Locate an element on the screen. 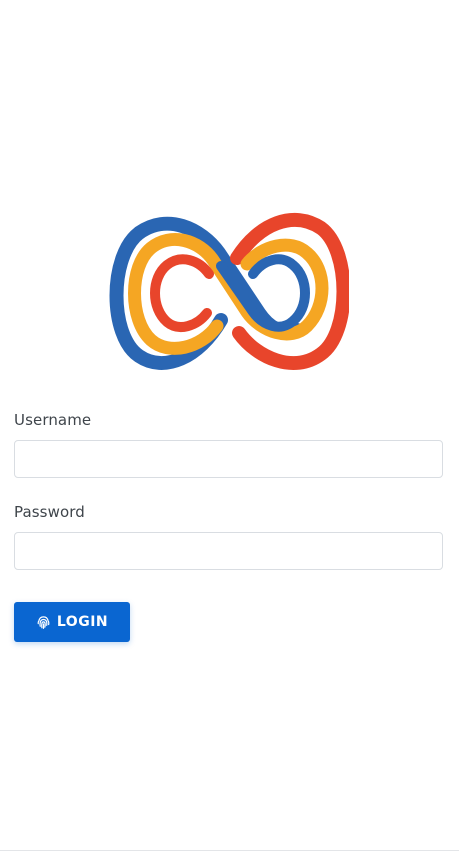 This screenshot has width=459, height=851. login-button-label: LOGIN is located at coordinates (82, 622).